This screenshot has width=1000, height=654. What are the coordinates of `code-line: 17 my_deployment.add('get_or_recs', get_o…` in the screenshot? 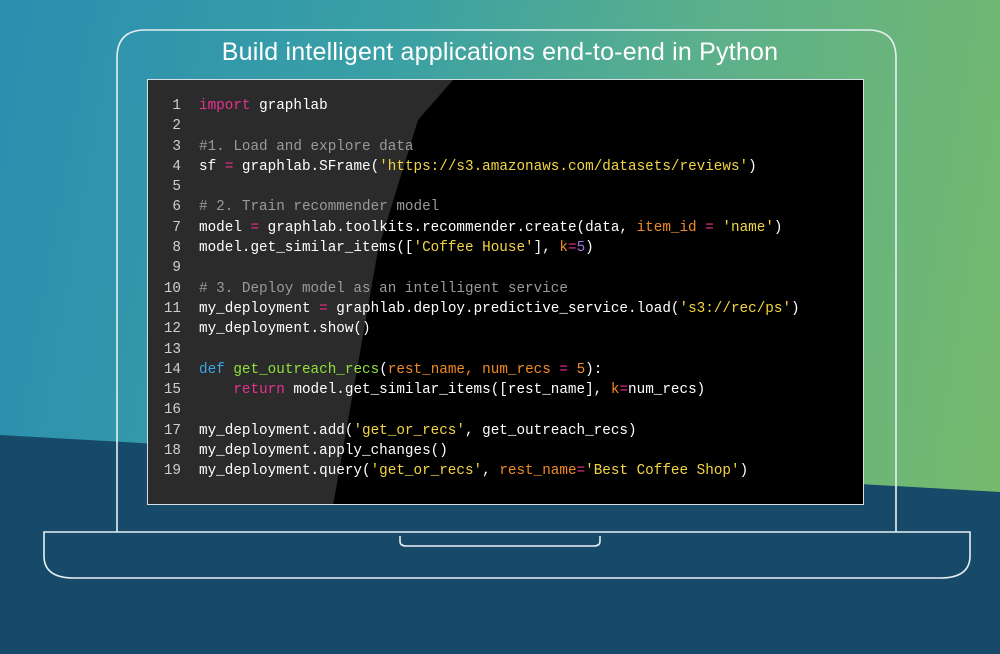 It's located at (505, 431).